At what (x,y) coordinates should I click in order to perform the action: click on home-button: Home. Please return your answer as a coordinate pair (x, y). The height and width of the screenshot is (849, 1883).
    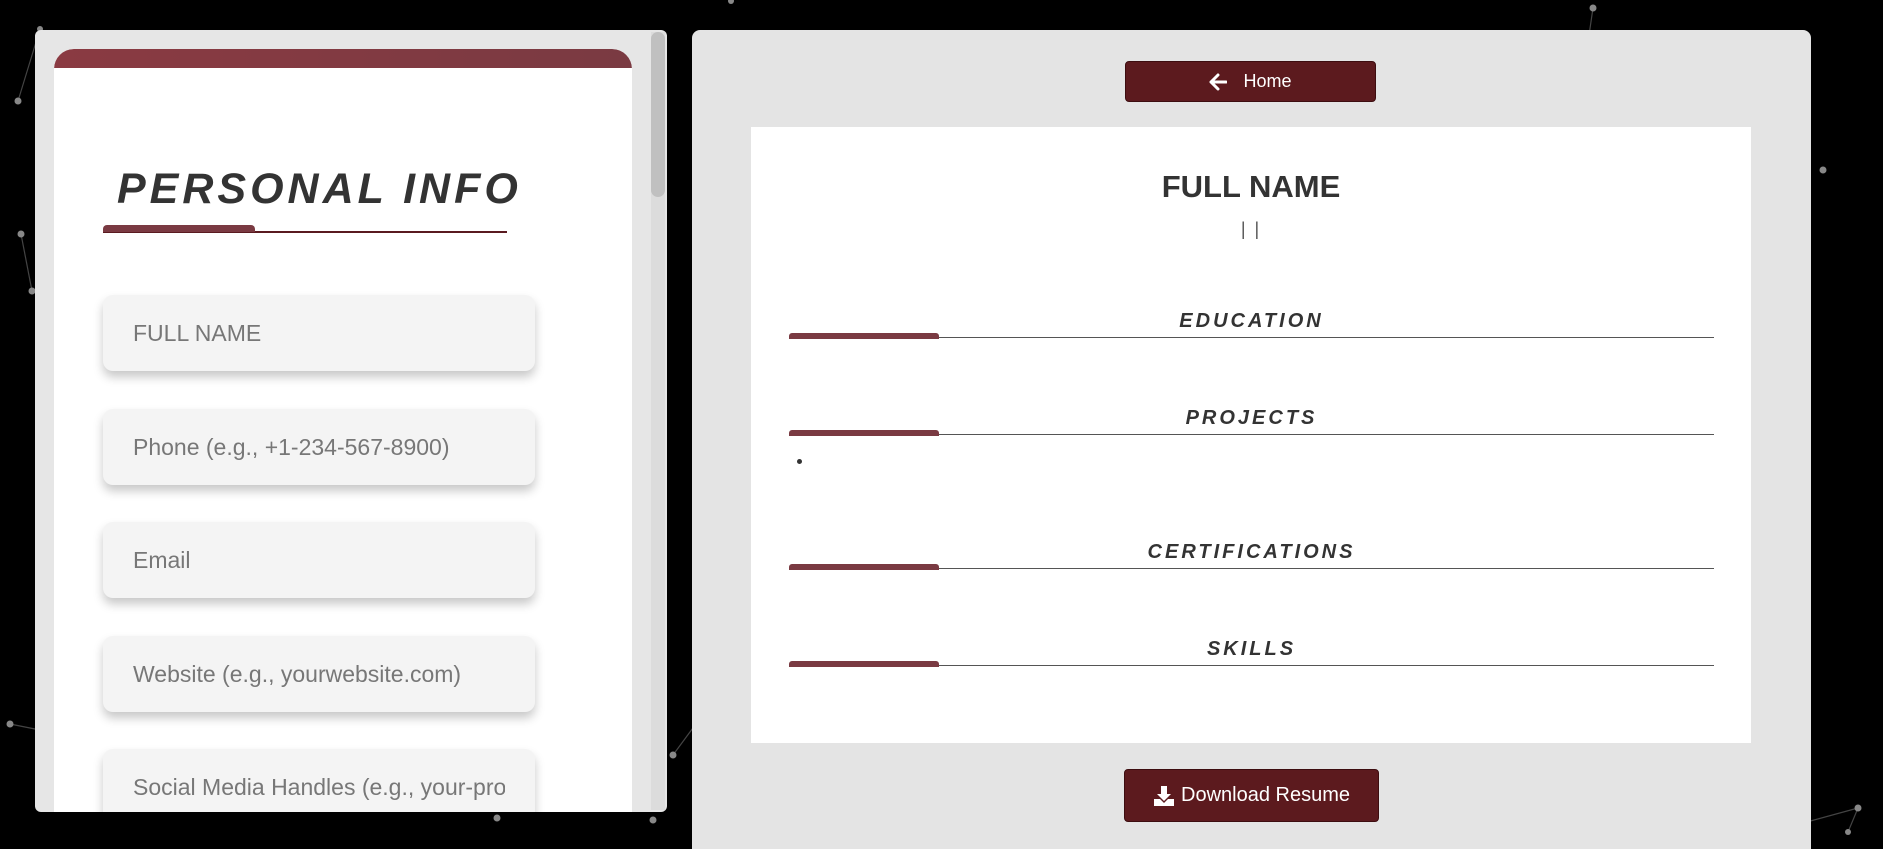
    Looking at the image, I should click on (1250, 81).